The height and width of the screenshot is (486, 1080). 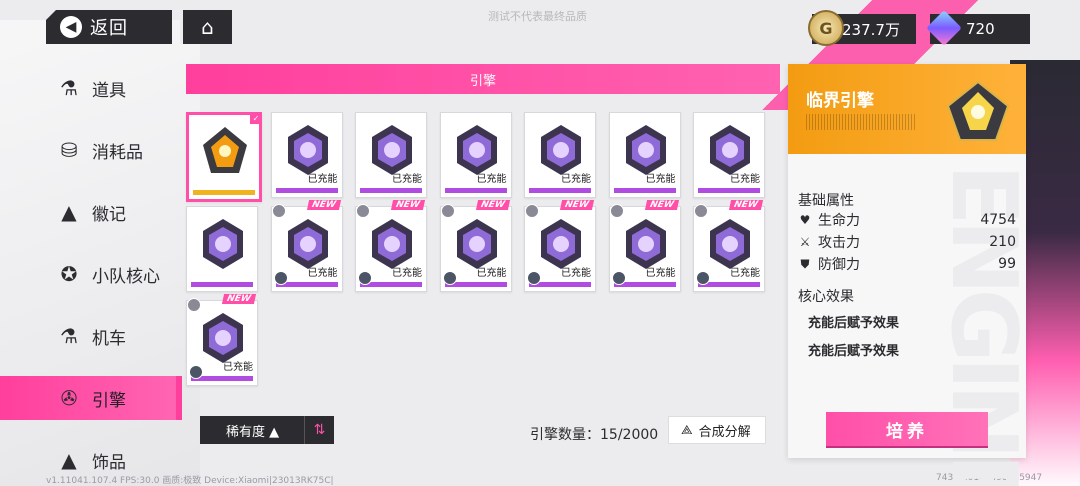 I want to click on selected-check-icon: ✓, so click(x=256, y=118).